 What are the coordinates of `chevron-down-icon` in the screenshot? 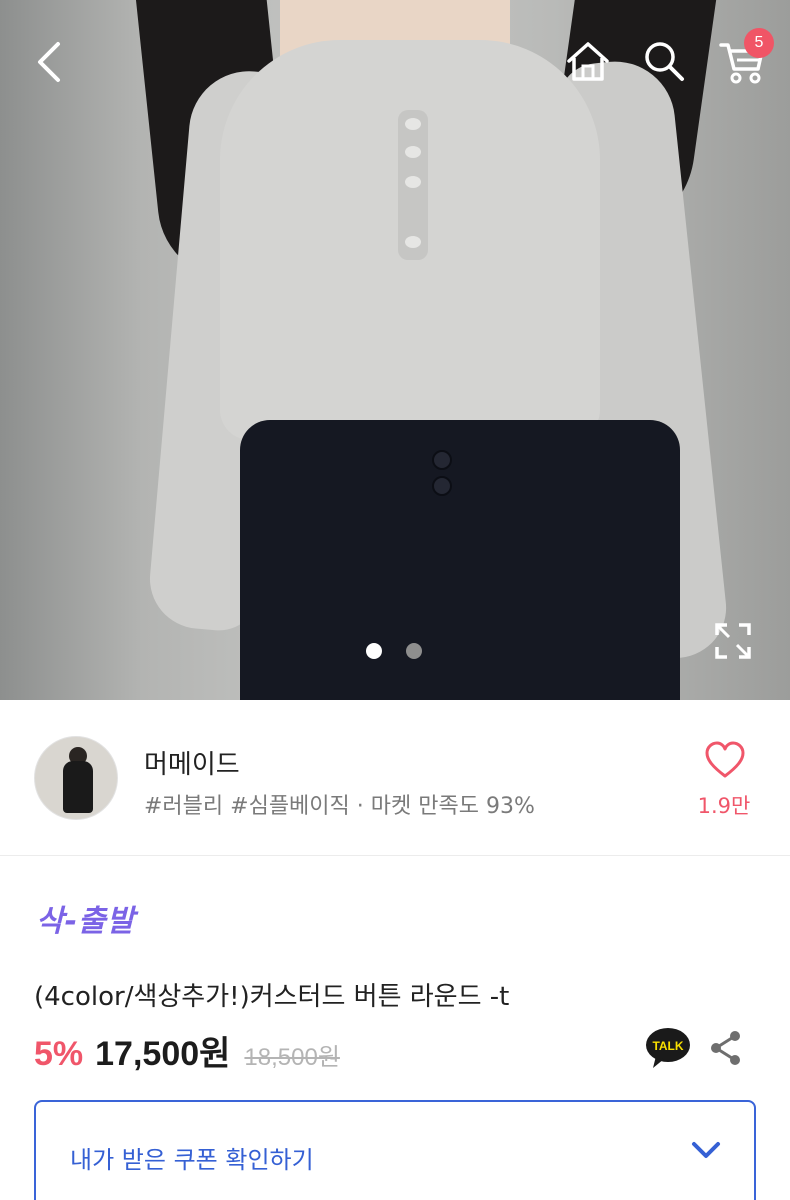 It's located at (706, 1151).